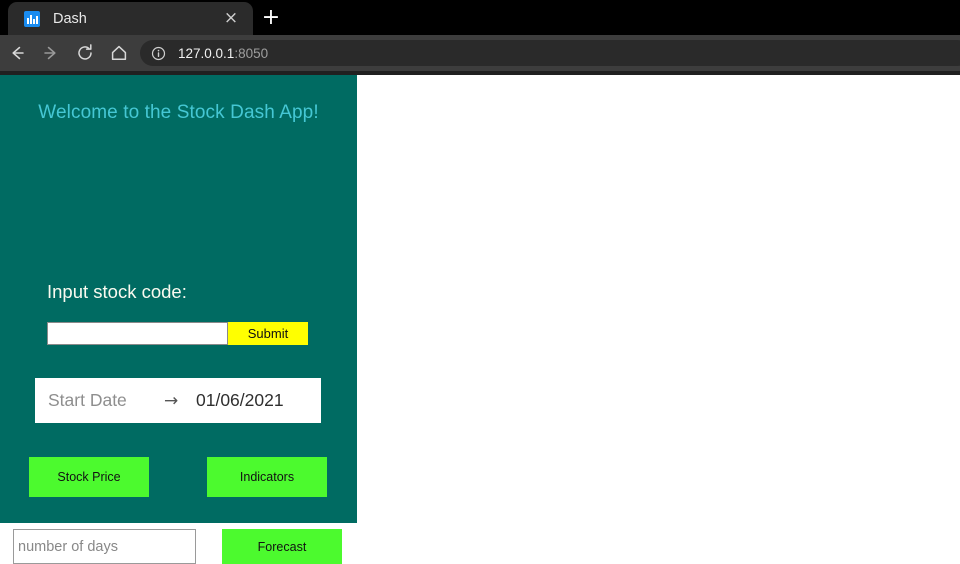 The image size is (960, 564). What do you see at coordinates (117, 291) in the screenshot?
I see `stock-code-label: Input stock code:` at bounding box center [117, 291].